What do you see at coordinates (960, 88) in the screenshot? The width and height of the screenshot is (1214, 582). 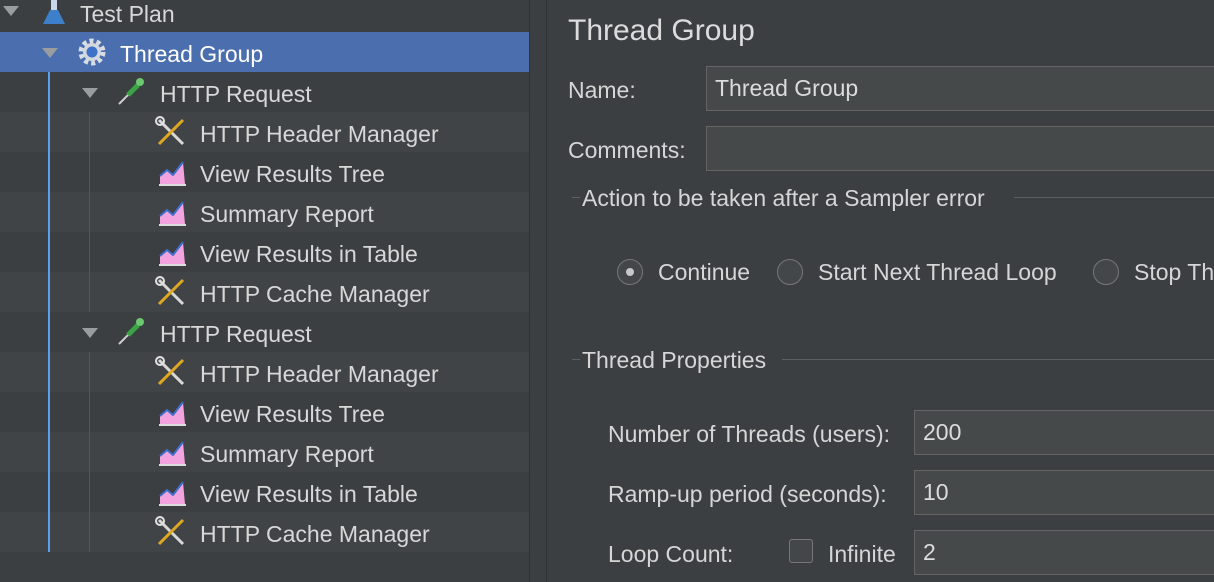 I see `name-field: Thread Group` at bounding box center [960, 88].